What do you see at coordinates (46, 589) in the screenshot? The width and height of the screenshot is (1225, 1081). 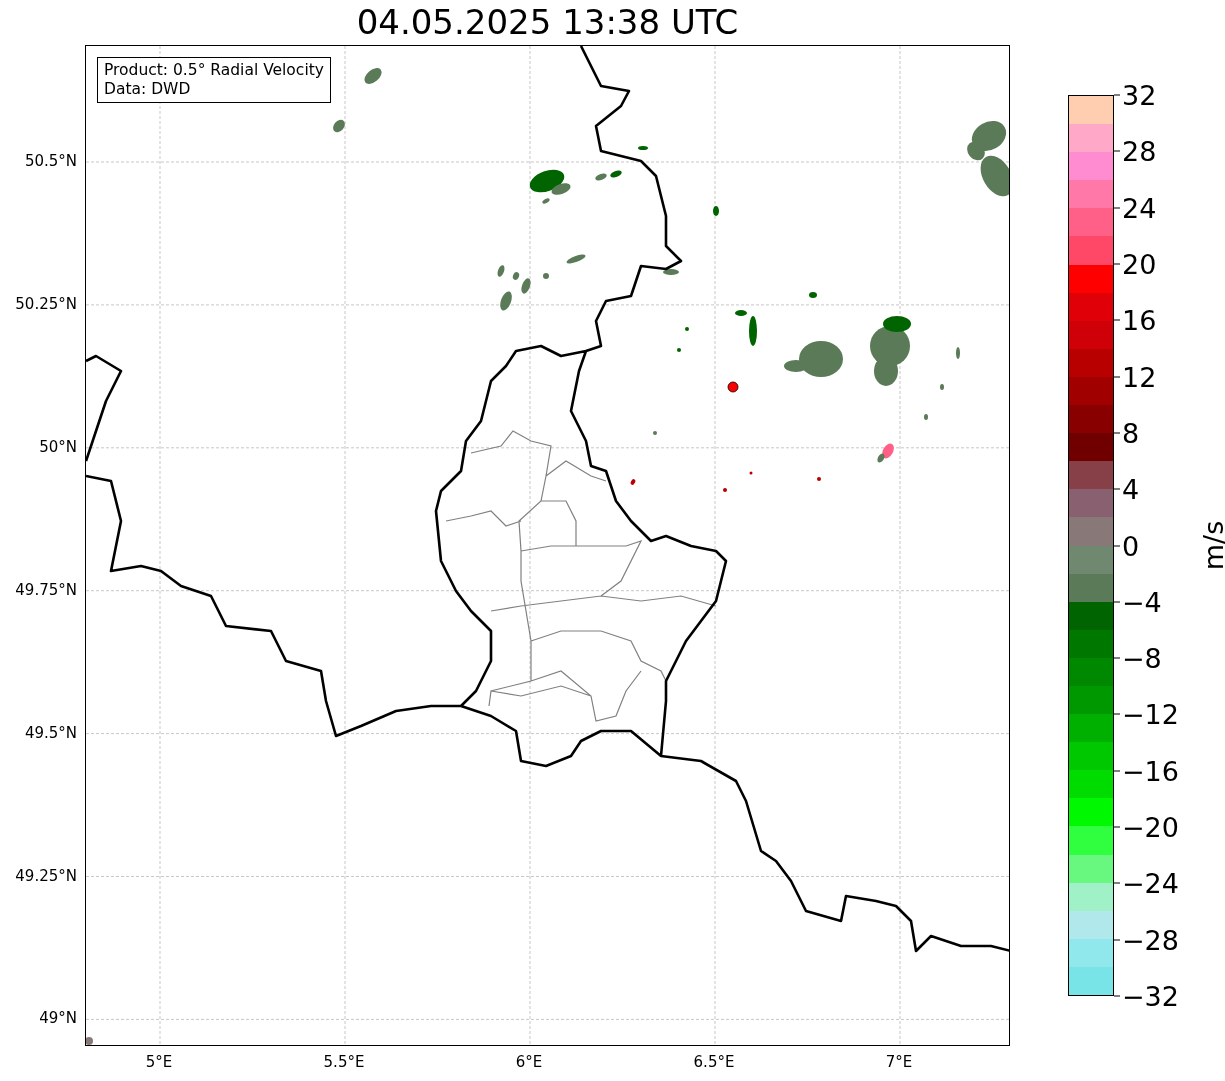 I see `latitude-tick-label: 49.75°N` at bounding box center [46, 589].